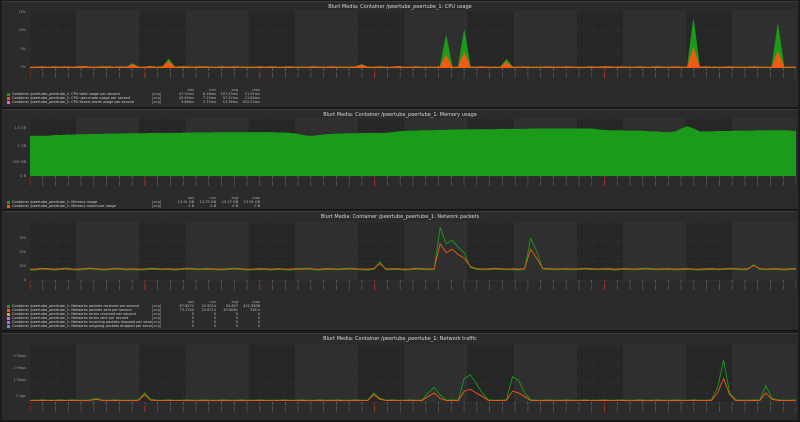 Image resolution: width=800 pixels, height=422 pixels. What do you see at coordinates (19, 380) in the screenshot?
I see `y-tick-label: 1 Mbps` at bounding box center [19, 380].